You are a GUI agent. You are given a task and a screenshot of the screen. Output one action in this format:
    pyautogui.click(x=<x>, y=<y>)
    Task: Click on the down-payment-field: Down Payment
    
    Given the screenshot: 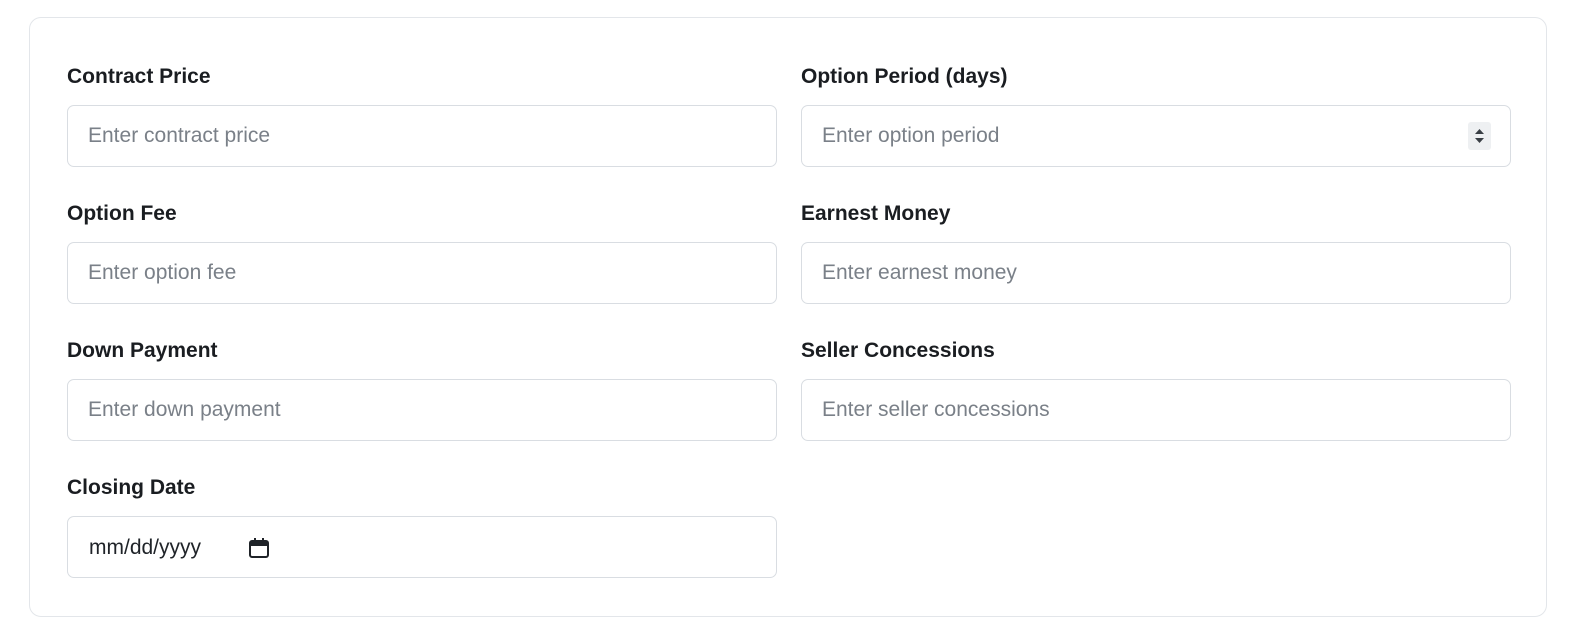 What is the action you would take?
    pyautogui.click(x=422, y=390)
    